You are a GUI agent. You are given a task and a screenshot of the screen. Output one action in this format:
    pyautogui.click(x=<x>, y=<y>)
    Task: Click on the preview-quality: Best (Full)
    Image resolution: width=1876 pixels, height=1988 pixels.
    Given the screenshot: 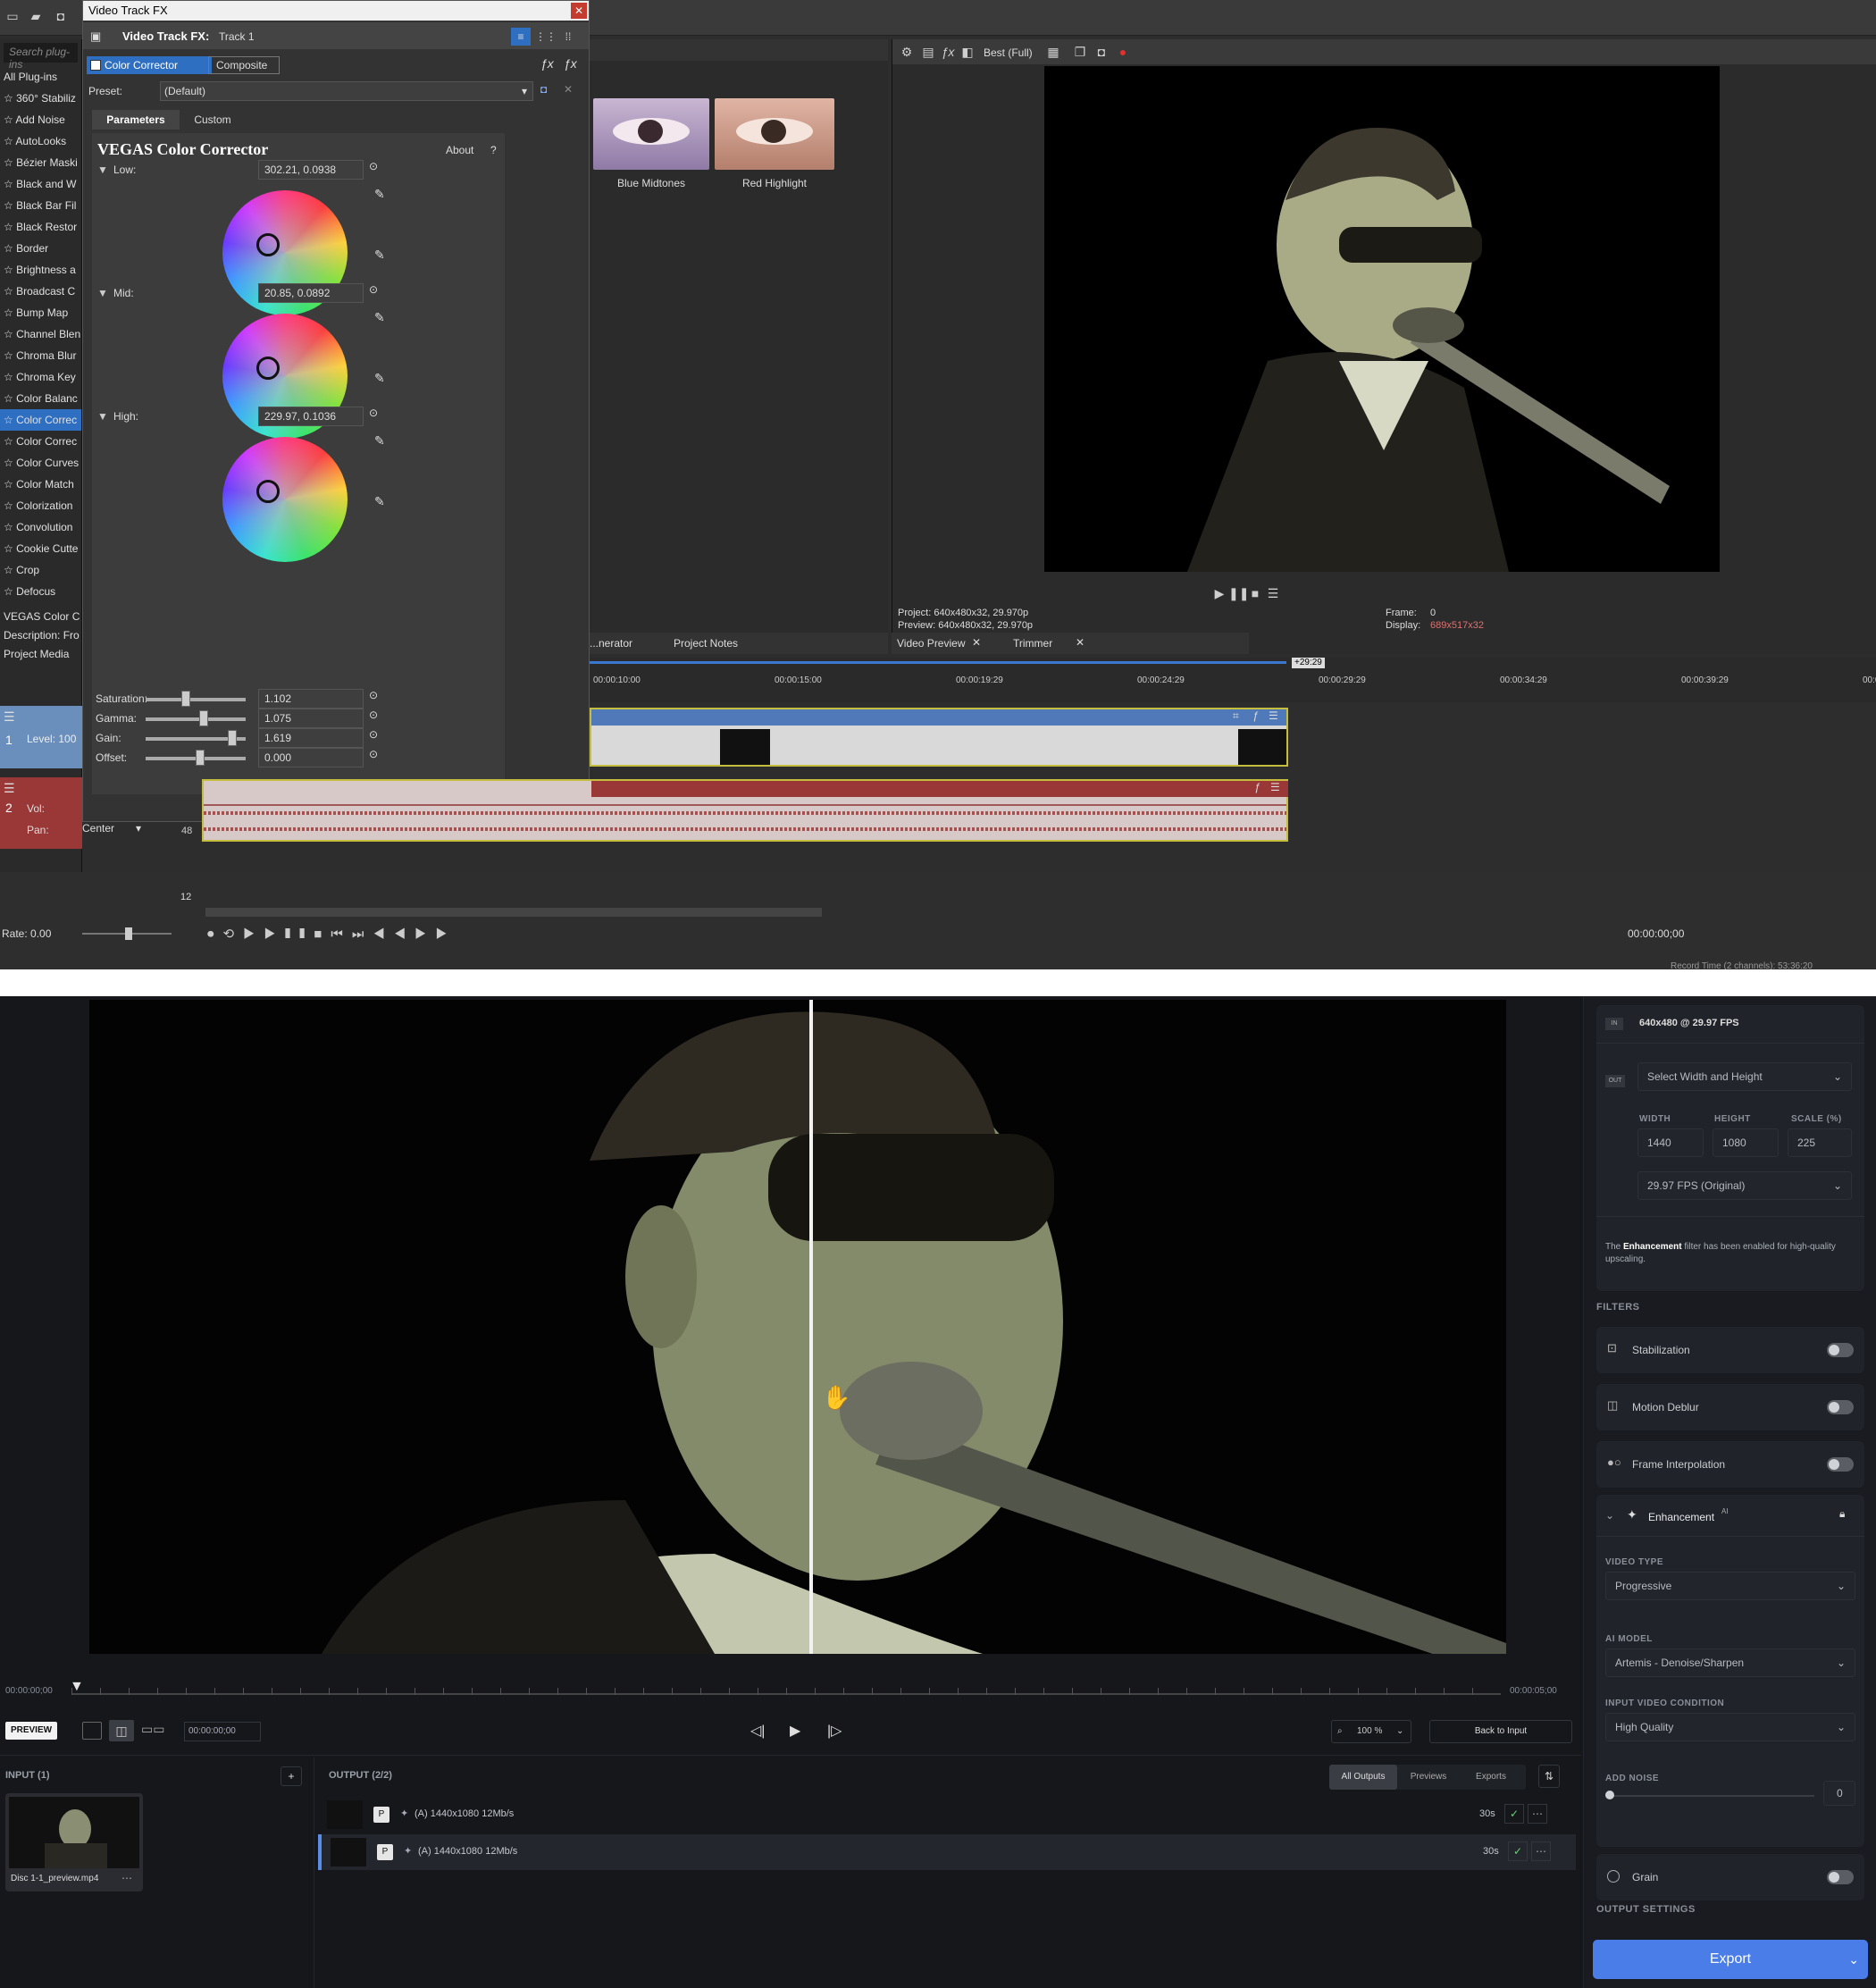 What is the action you would take?
    pyautogui.click(x=1008, y=52)
    